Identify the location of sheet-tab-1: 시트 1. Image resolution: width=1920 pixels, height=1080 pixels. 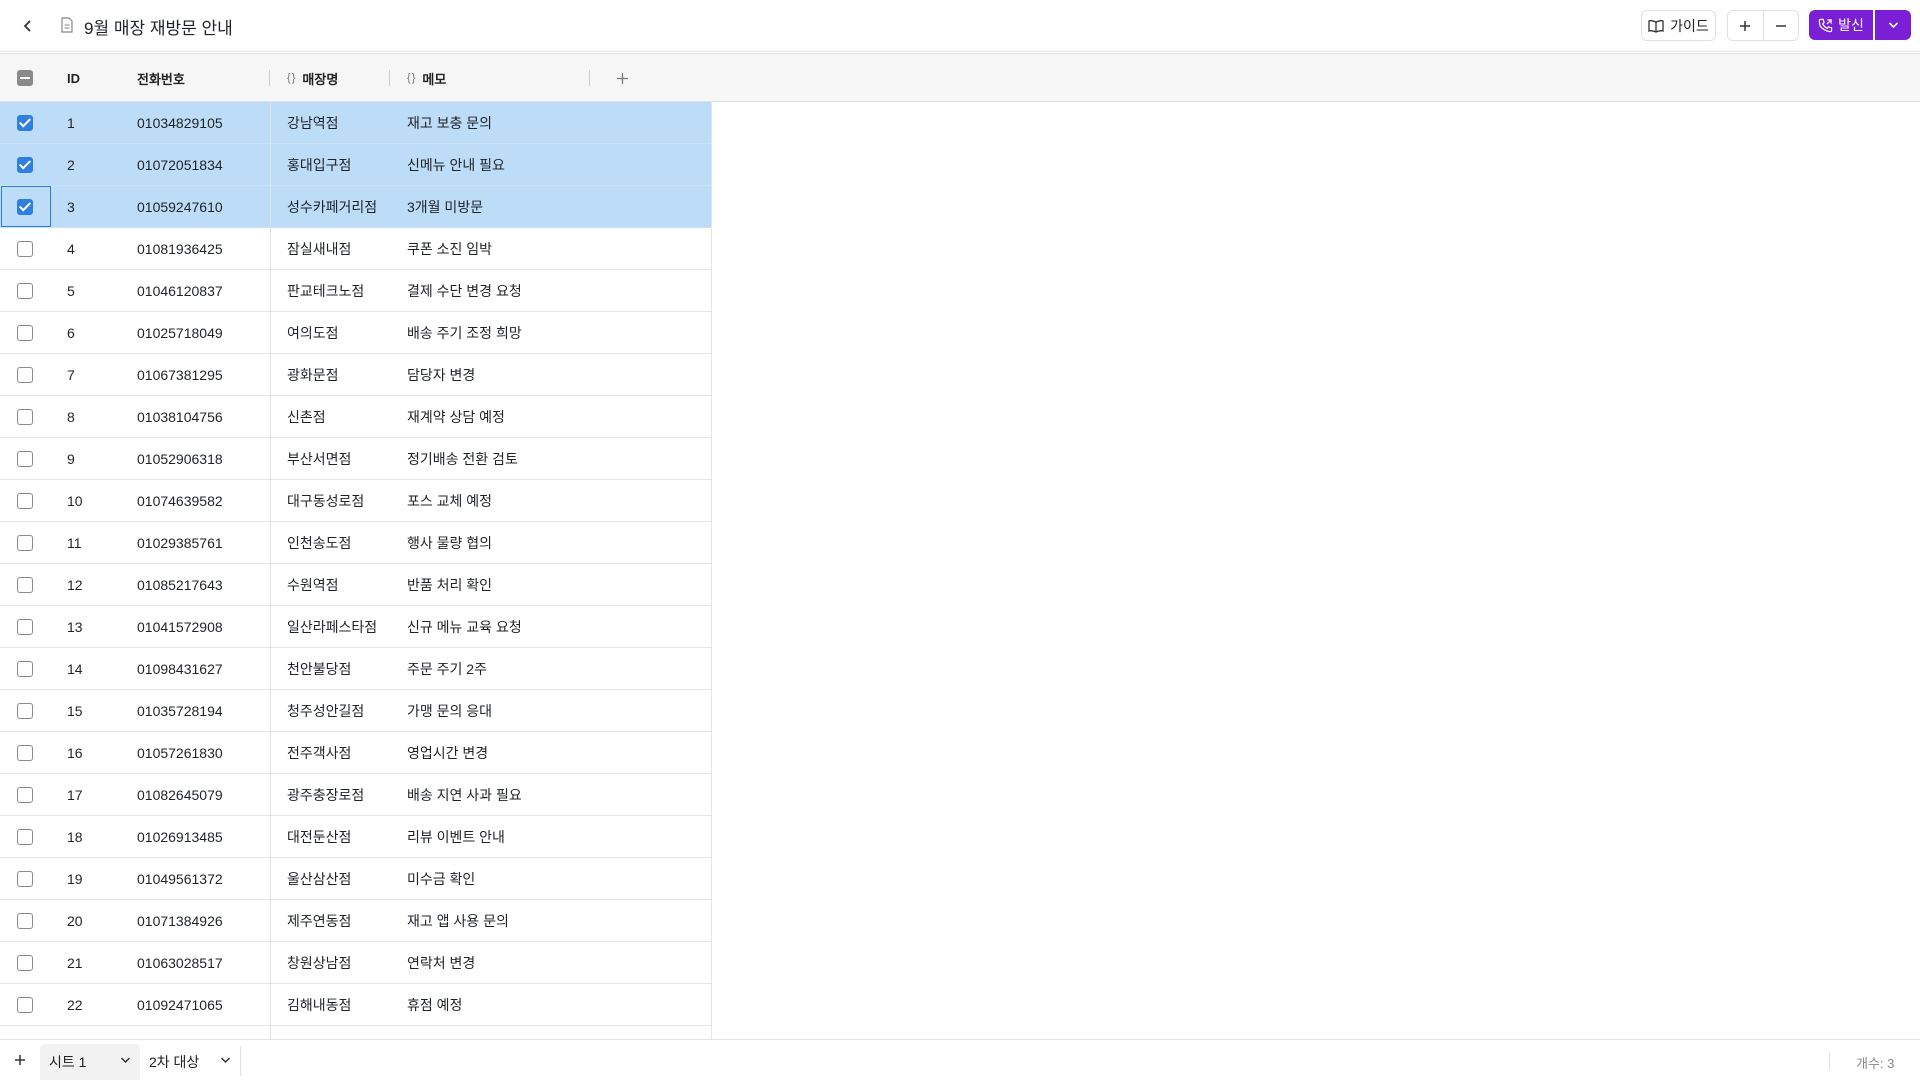
(90, 1062).